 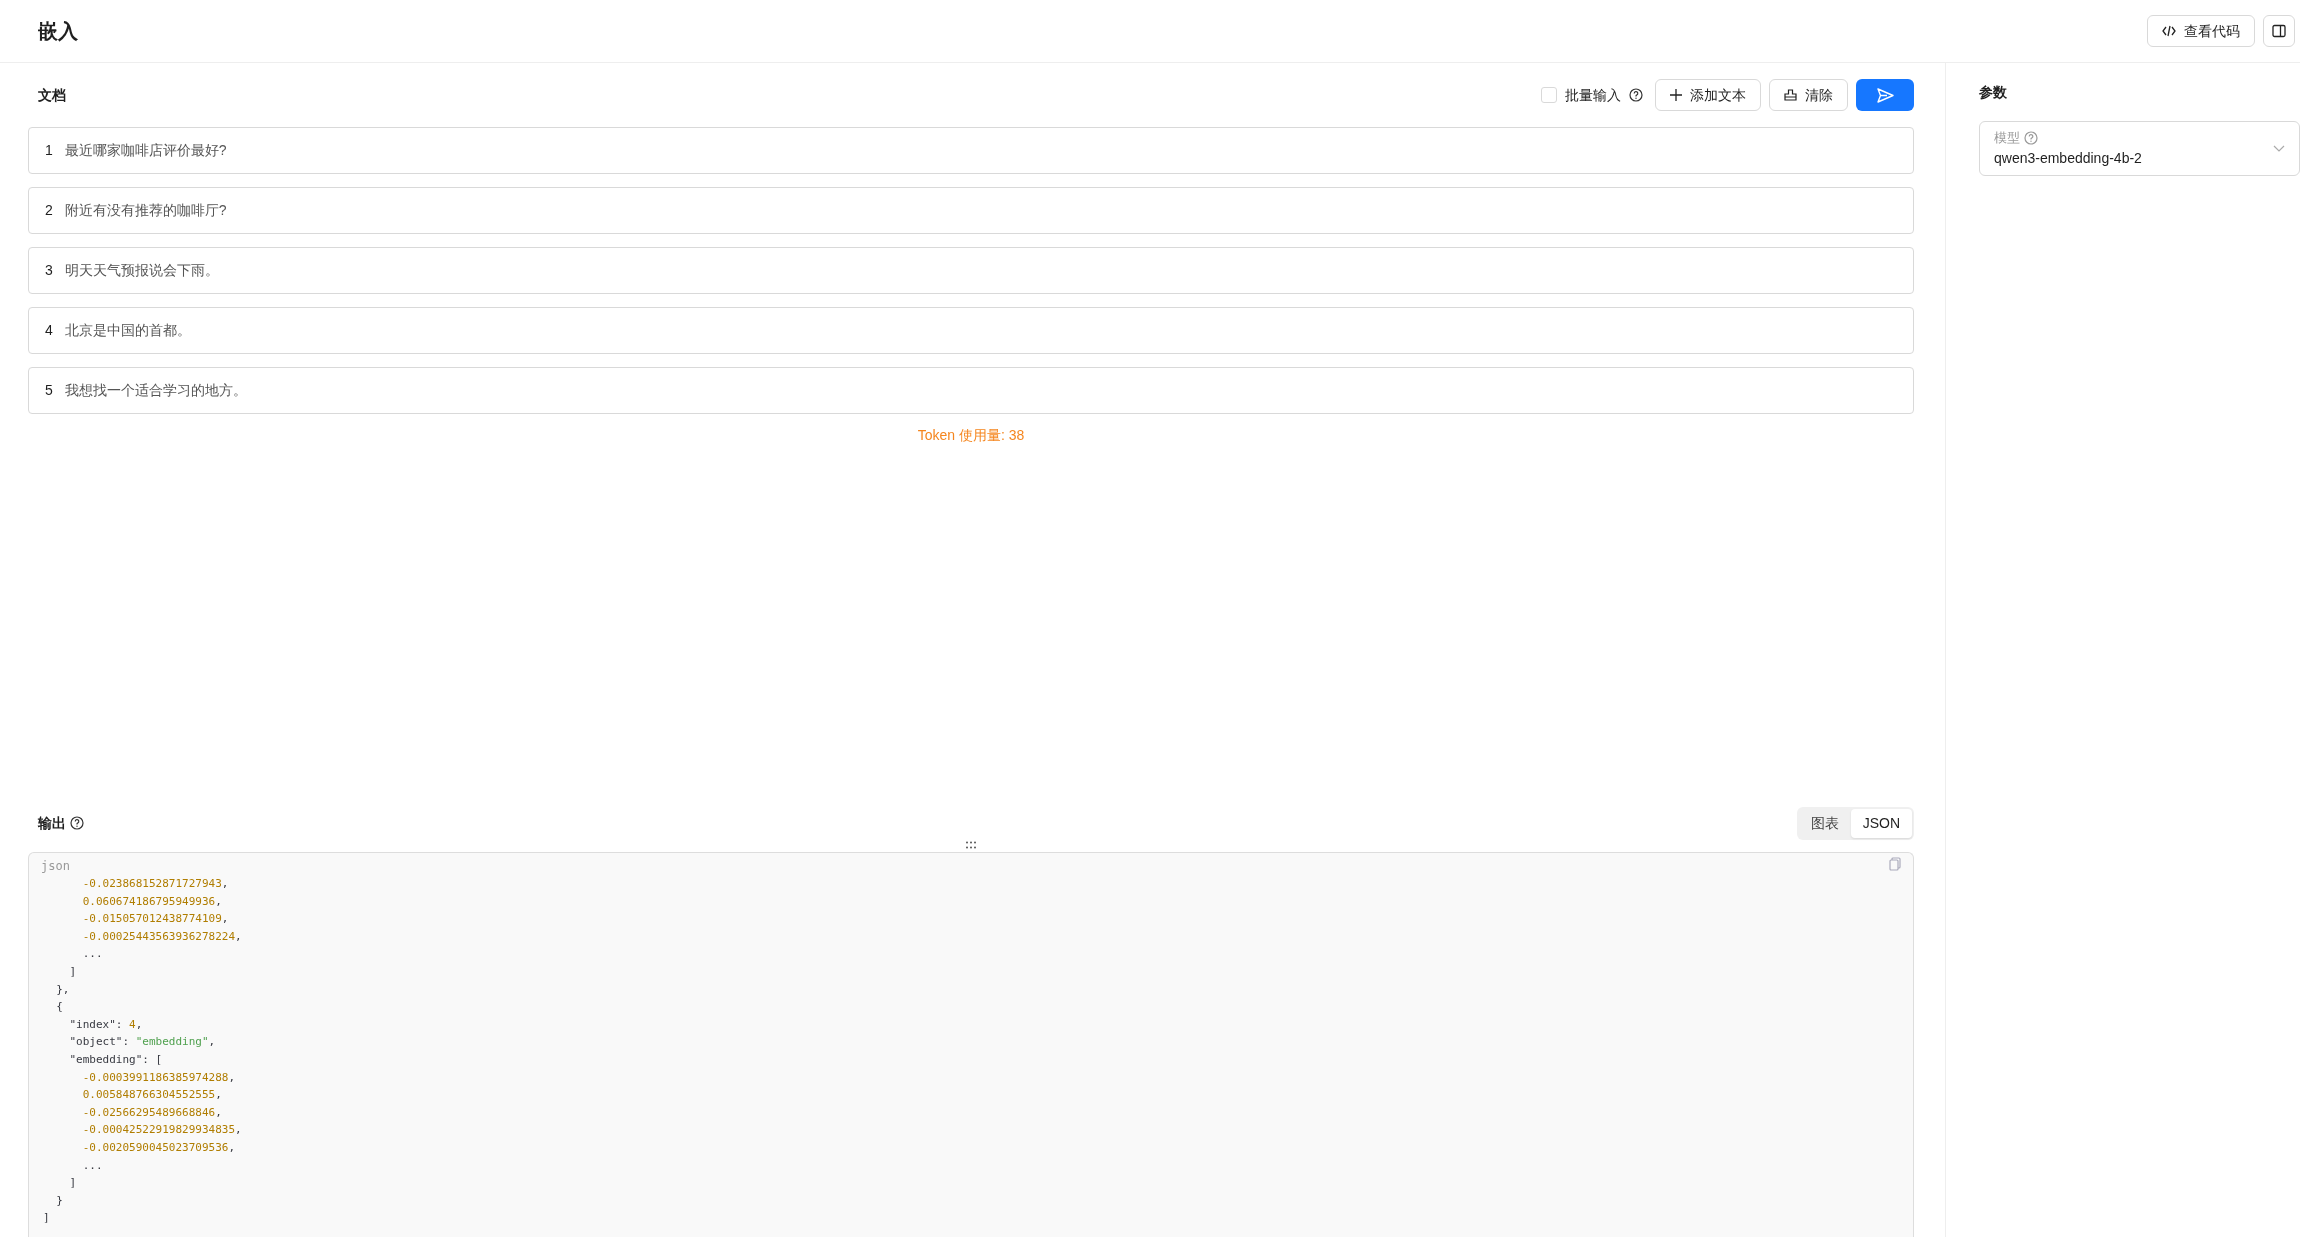 What do you see at coordinates (49, 150) in the screenshot?
I see `row-number: 1` at bounding box center [49, 150].